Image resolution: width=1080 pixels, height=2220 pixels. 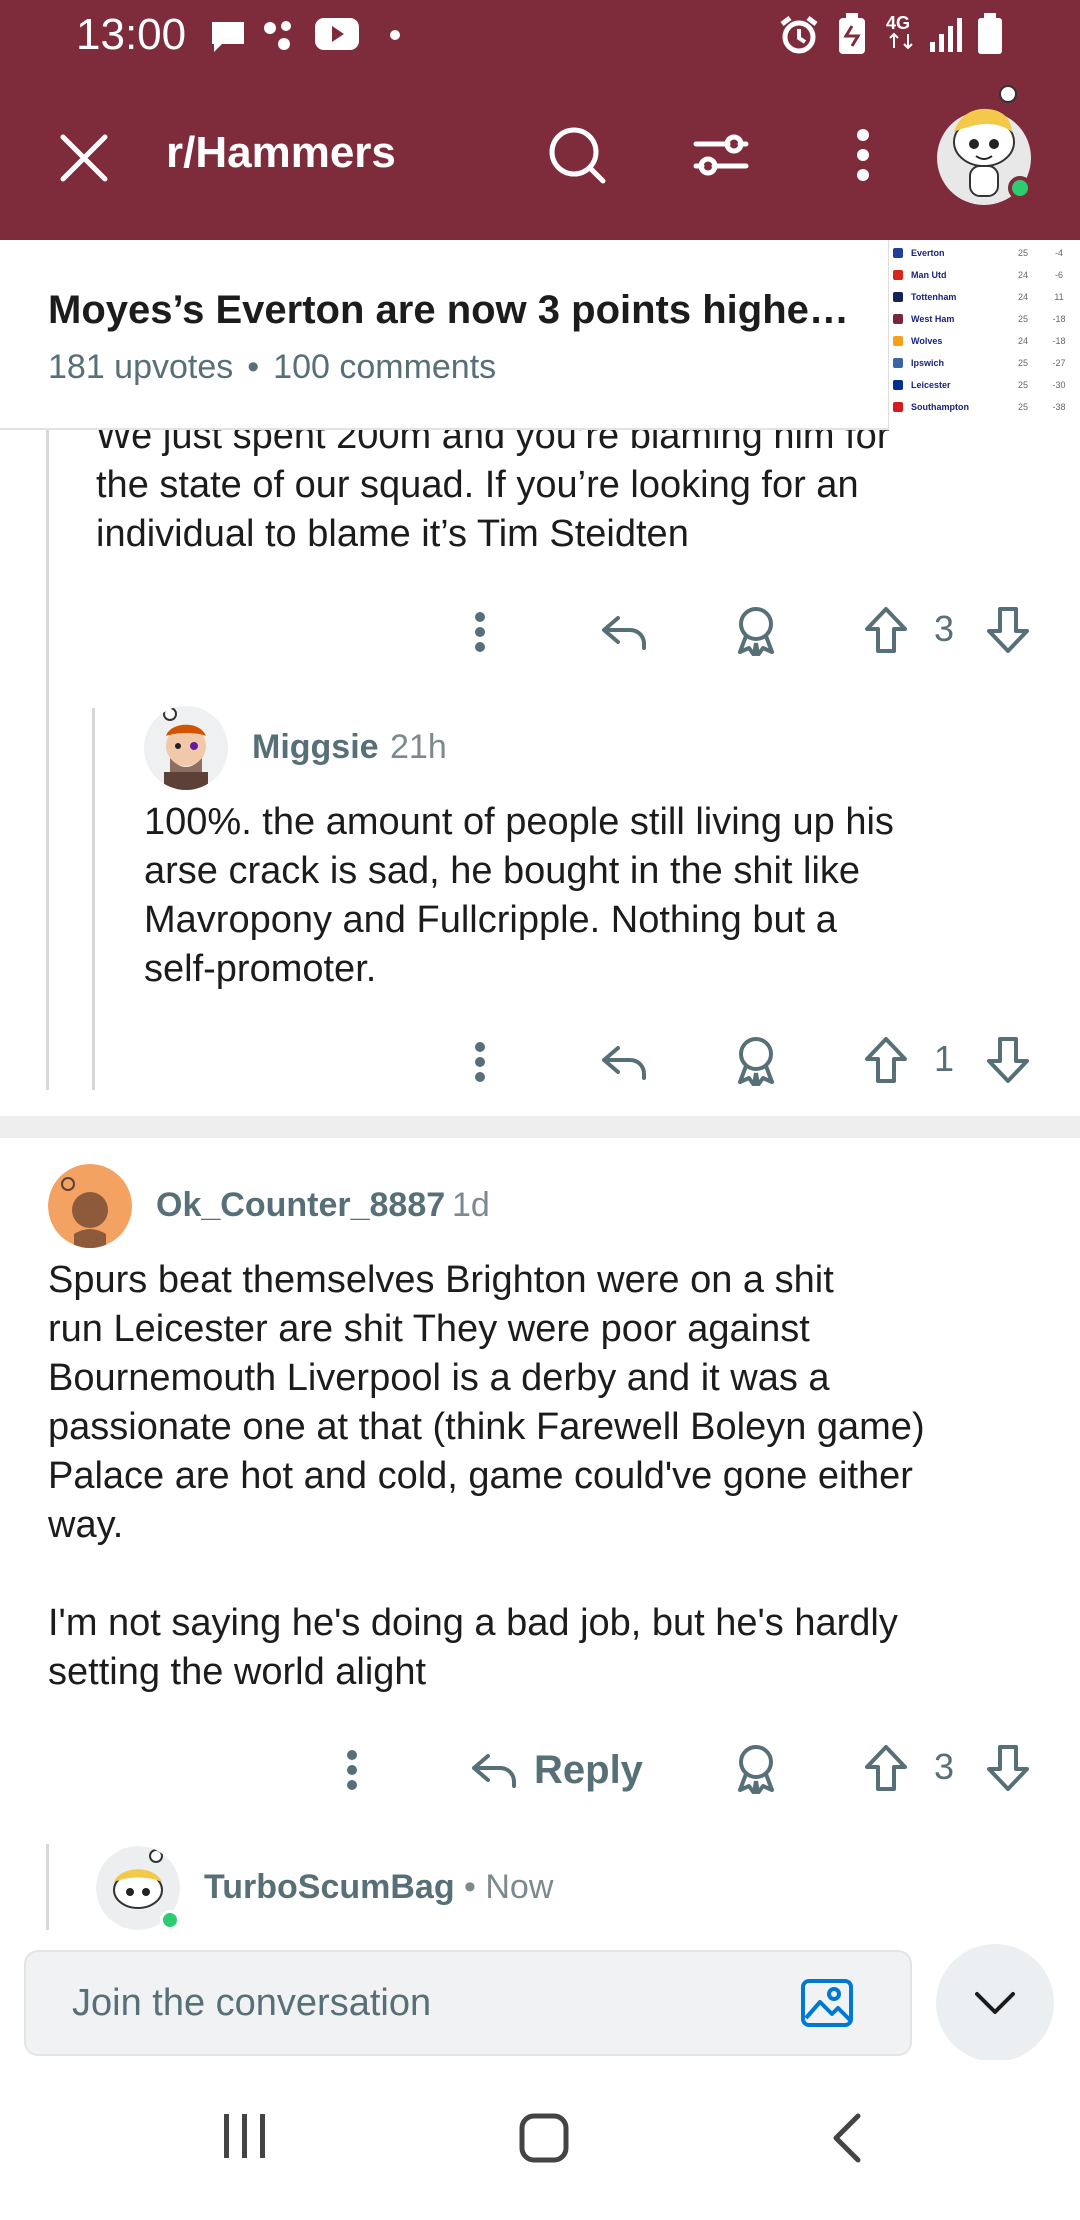 I want to click on thumbnail-row: Ipswich 25 -27, so click(x=985, y=363).